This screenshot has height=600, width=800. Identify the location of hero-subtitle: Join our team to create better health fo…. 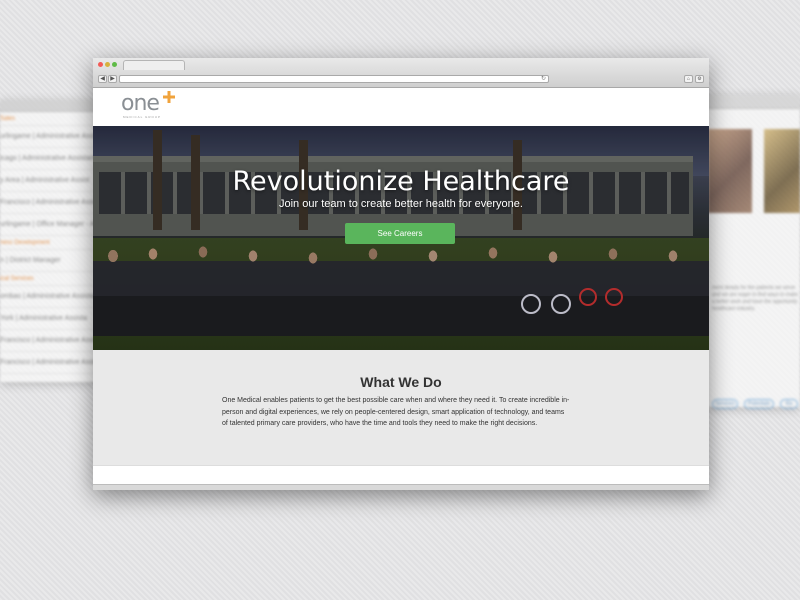
(401, 204).